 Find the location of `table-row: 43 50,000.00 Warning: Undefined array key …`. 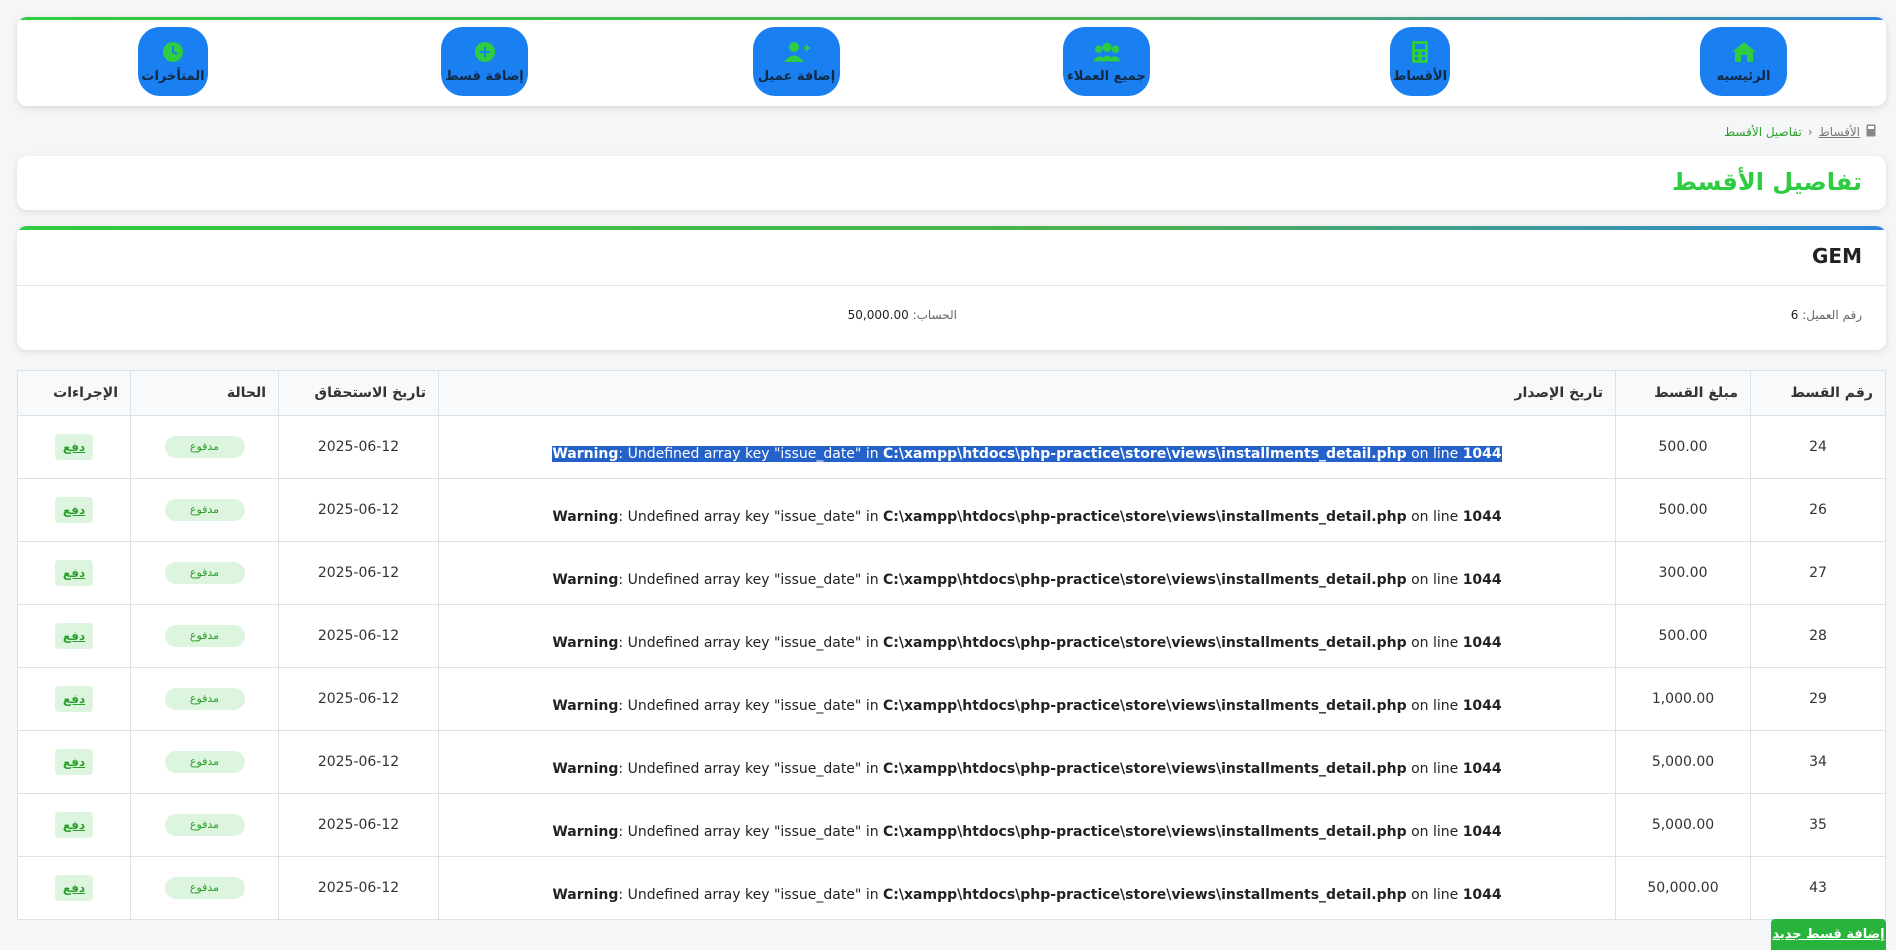

table-row: 43 50,000.00 Warning: Undefined array key … is located at coordinates (951, 888).